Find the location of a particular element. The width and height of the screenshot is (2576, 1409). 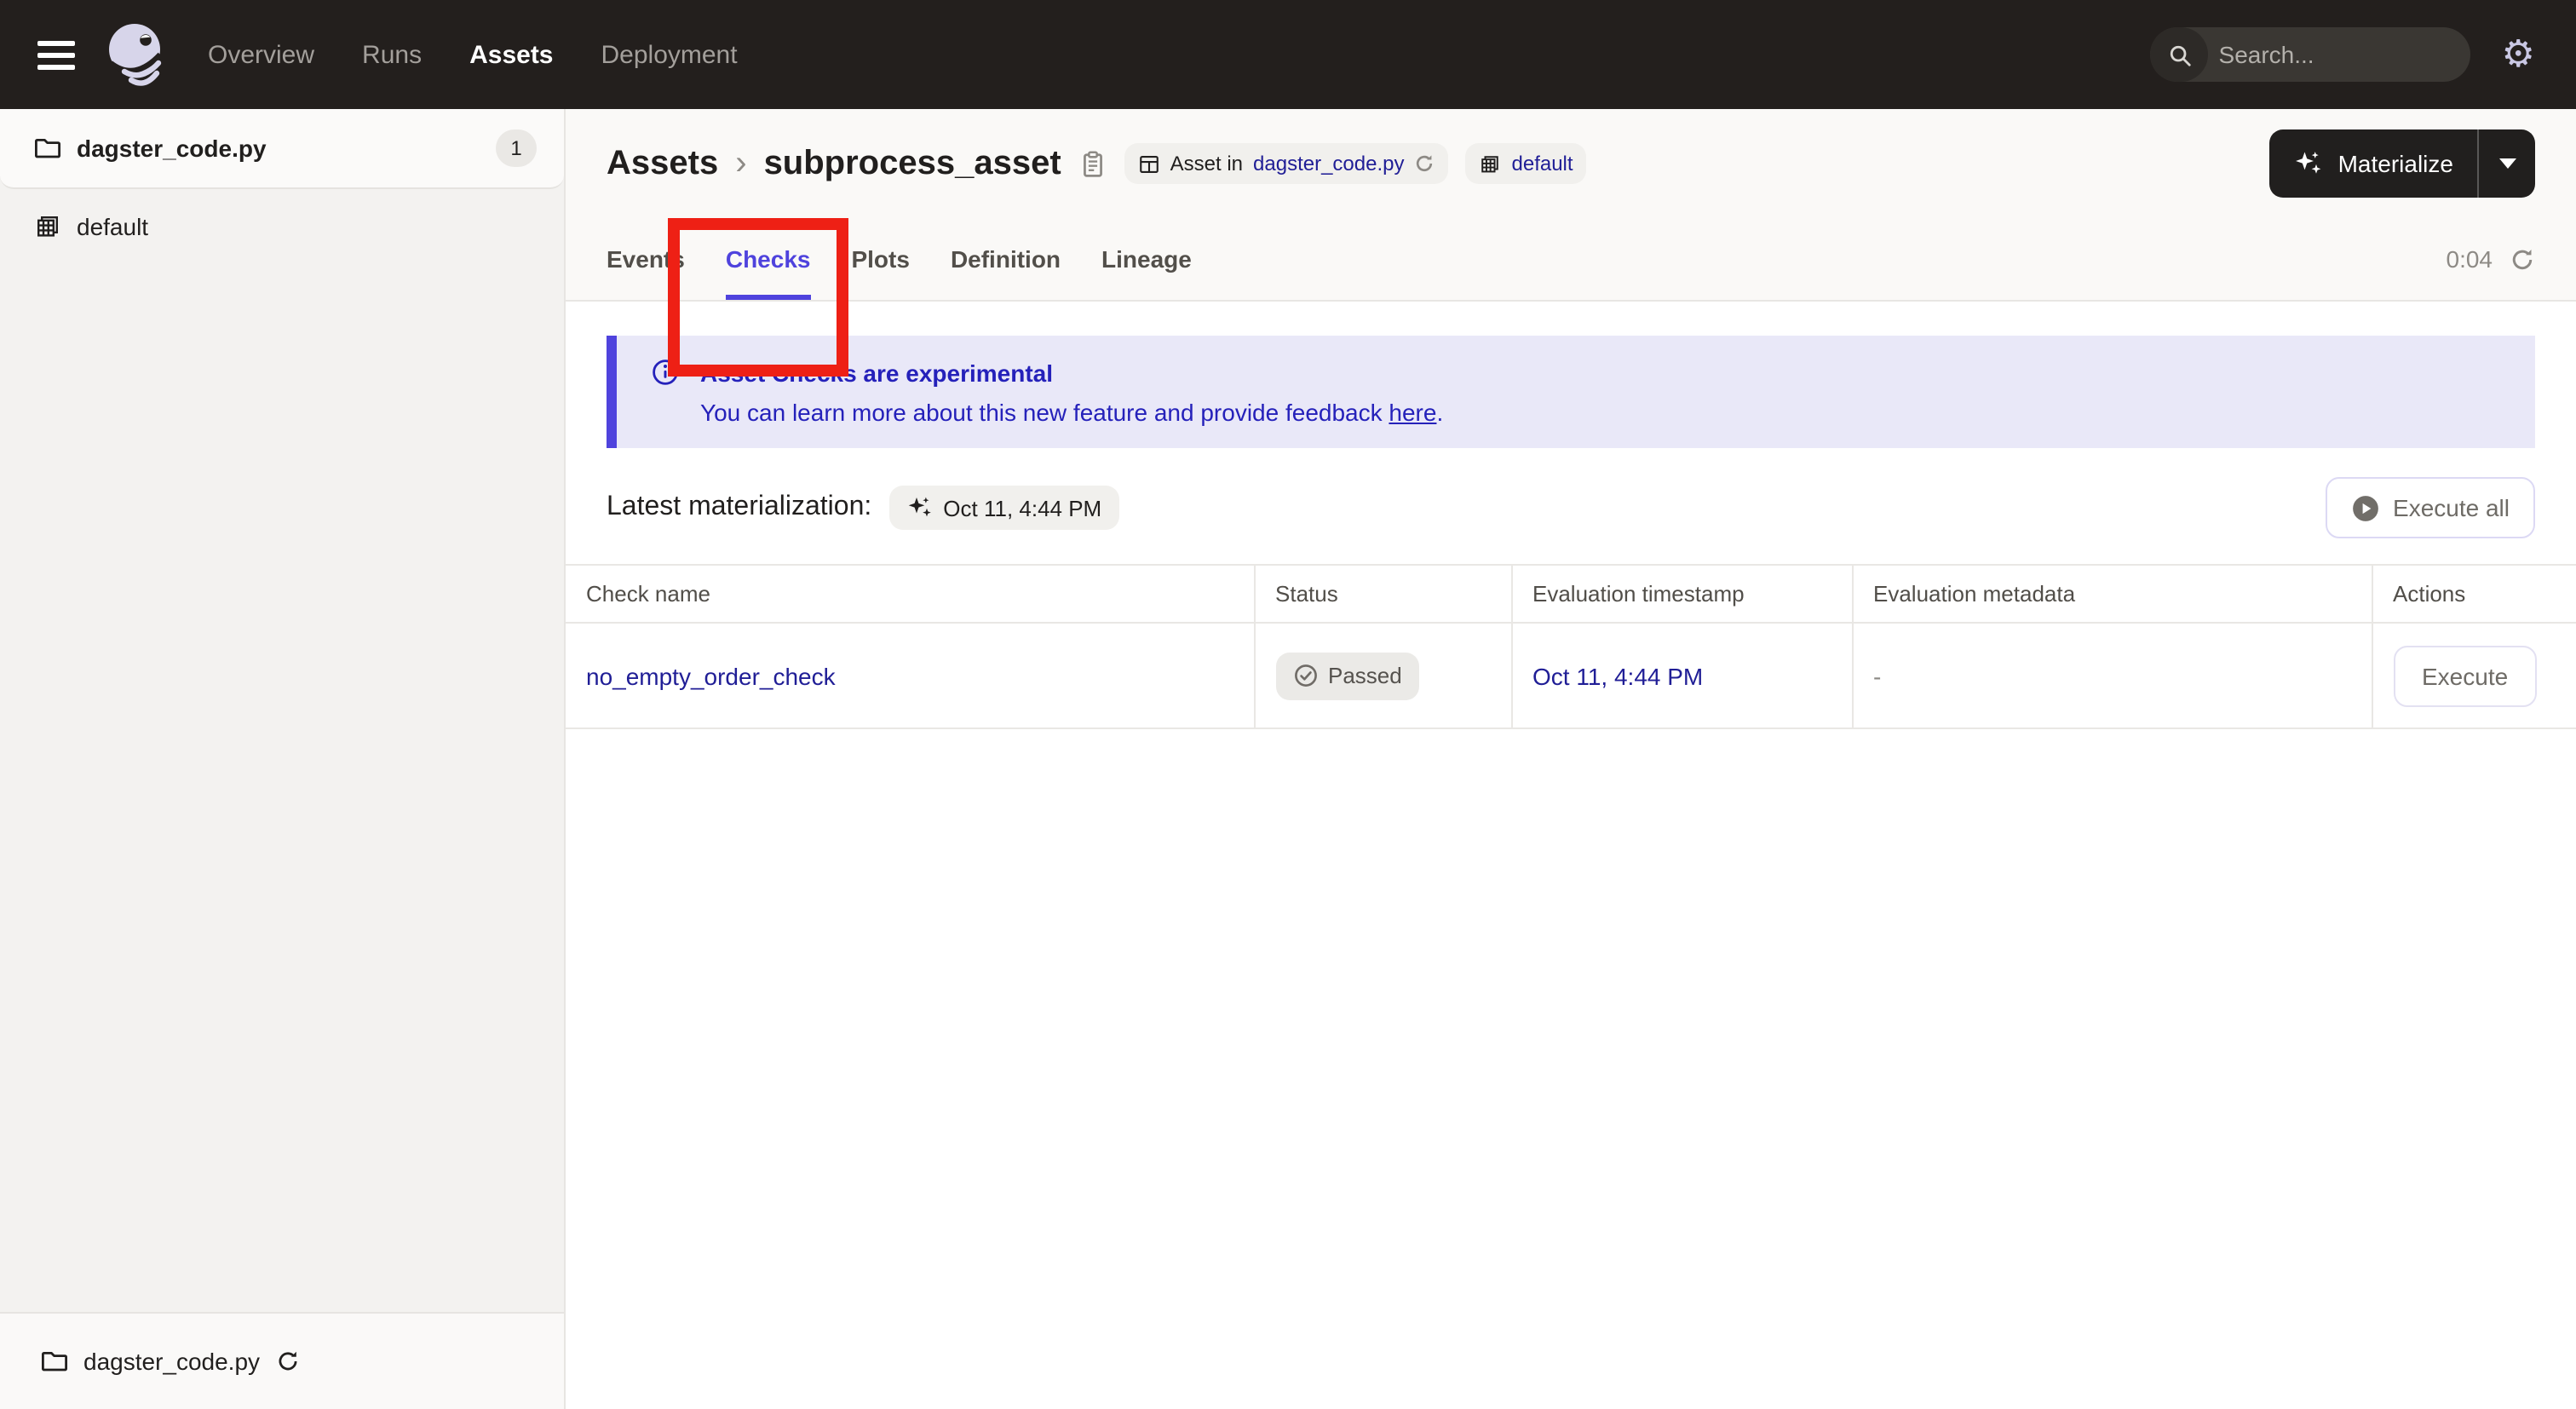

check-circle-icon is located at coordinates (1305, 675).